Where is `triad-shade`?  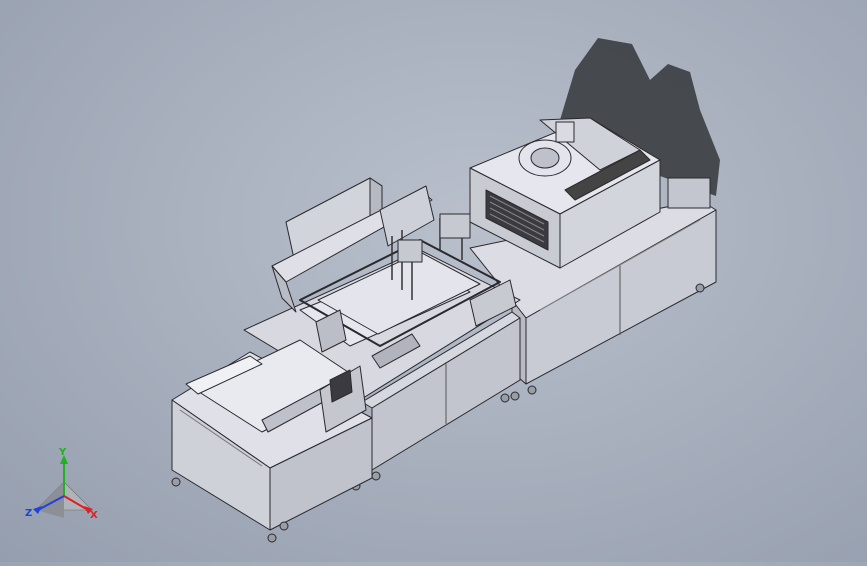 triad-shade is located at coordinates (50, 500).